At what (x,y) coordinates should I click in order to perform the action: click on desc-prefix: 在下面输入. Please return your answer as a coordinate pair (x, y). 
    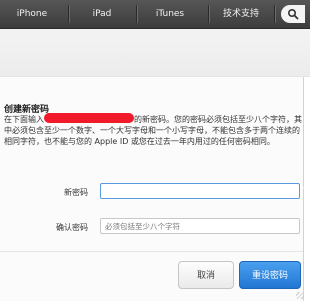
    Looking at the image, I should click on (24, 119).